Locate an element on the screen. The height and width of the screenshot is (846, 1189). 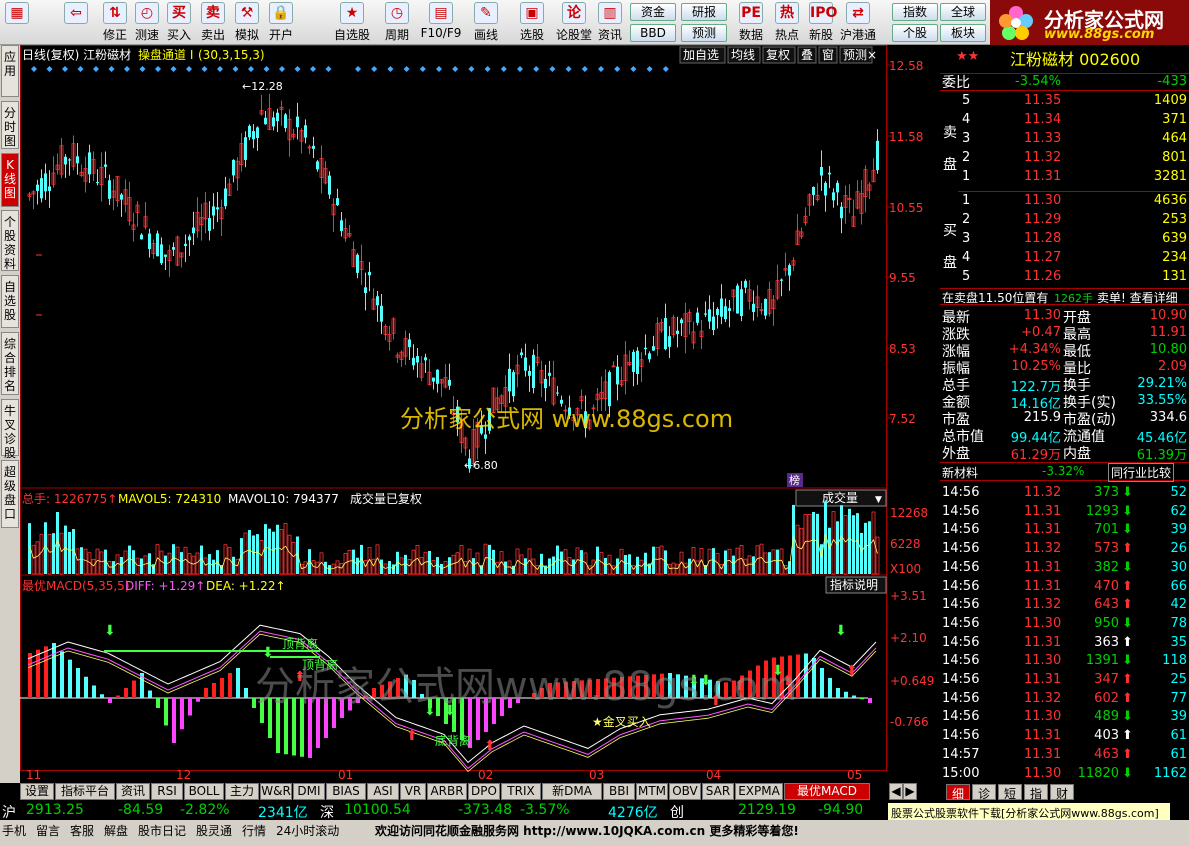
footer-link-4: 解盘 is located at coordinates (116, 830).